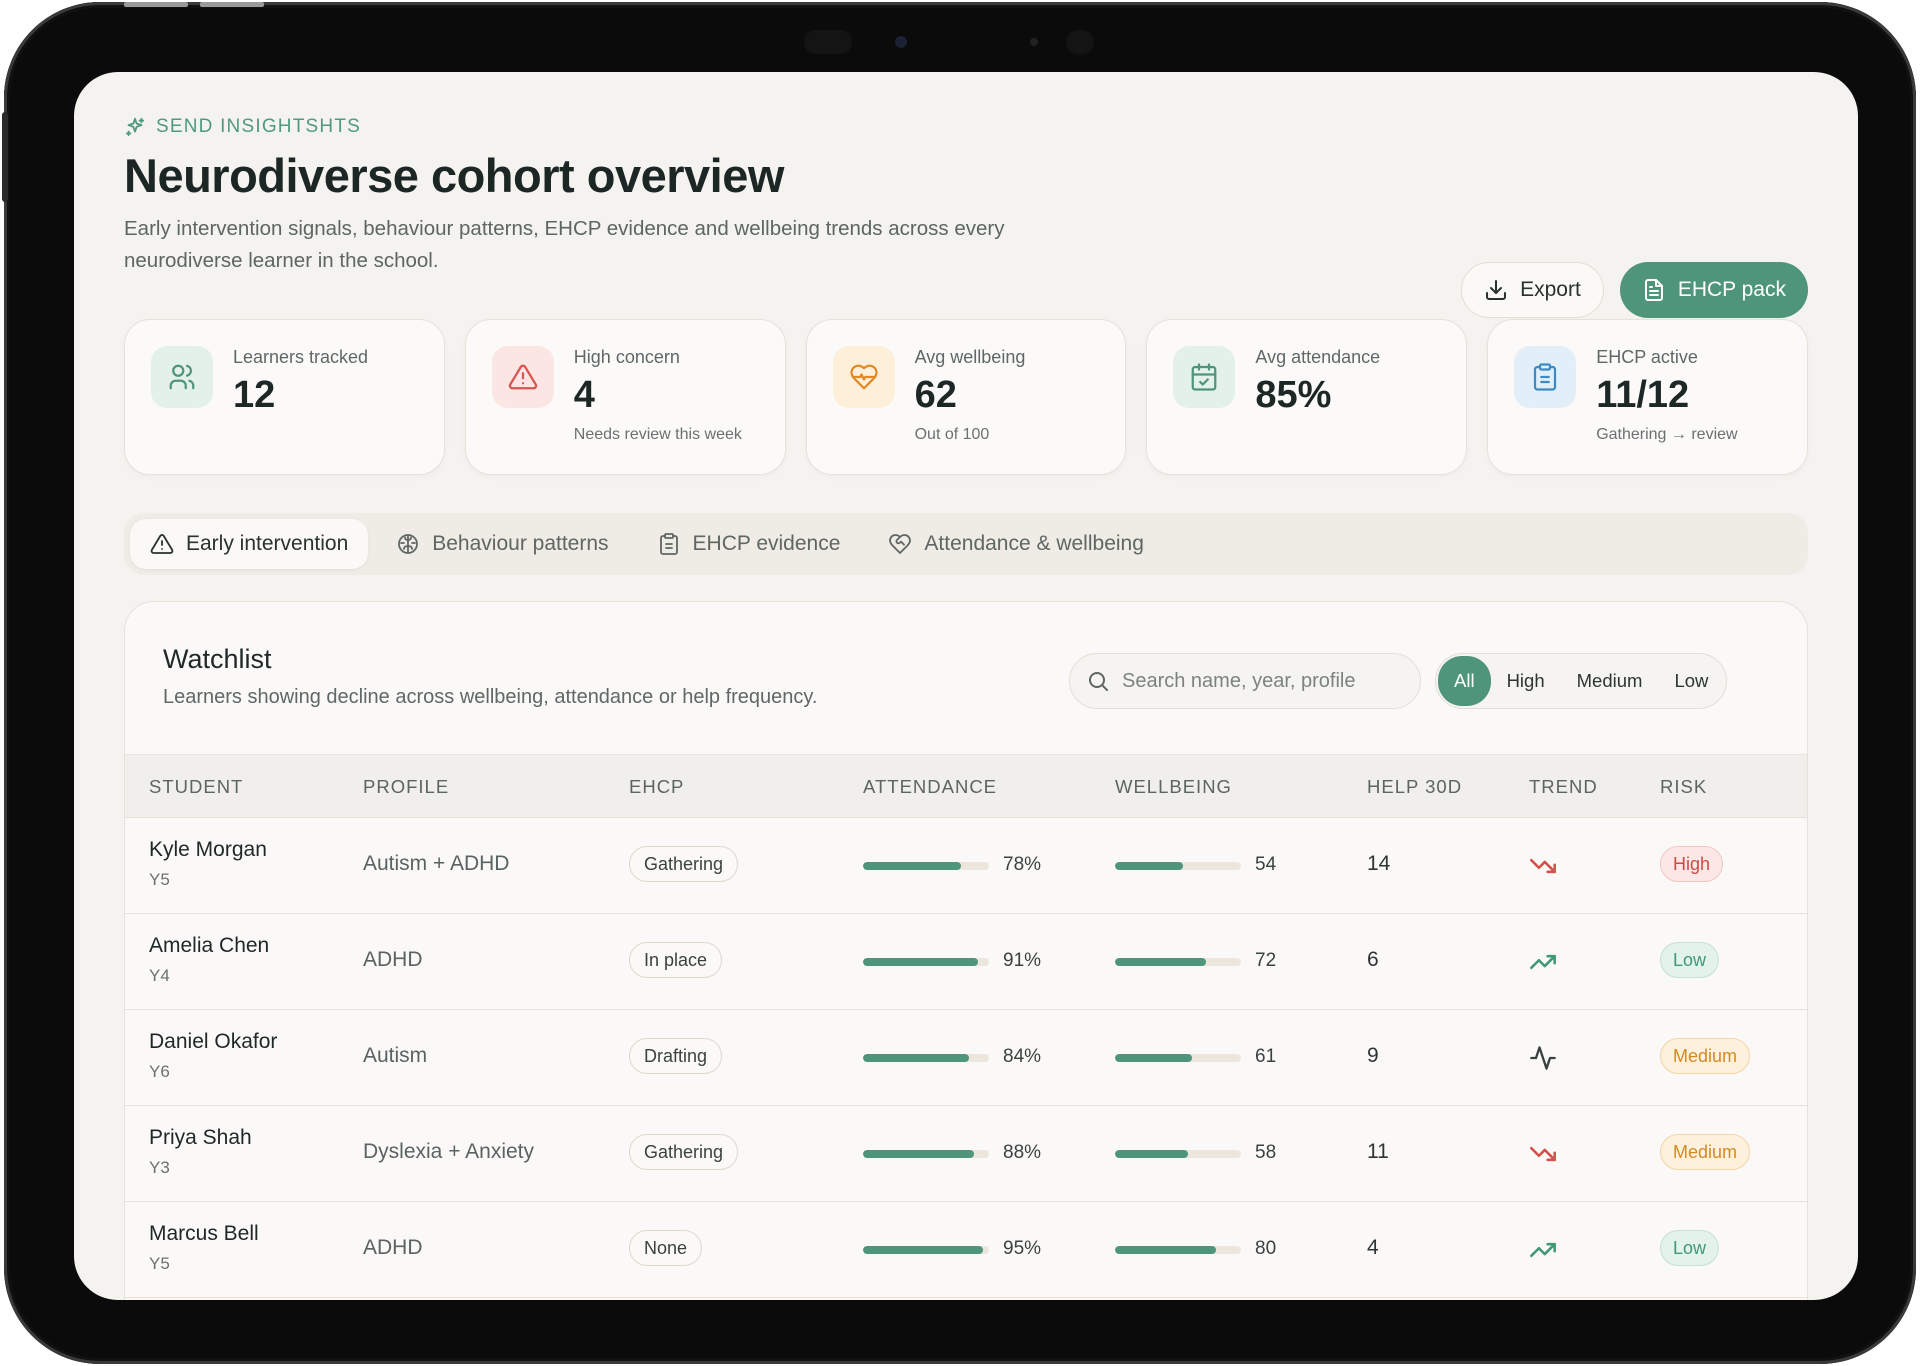  Describe the element at coordinates (5, 157) in the screenshot. I see `side-button` at that location.